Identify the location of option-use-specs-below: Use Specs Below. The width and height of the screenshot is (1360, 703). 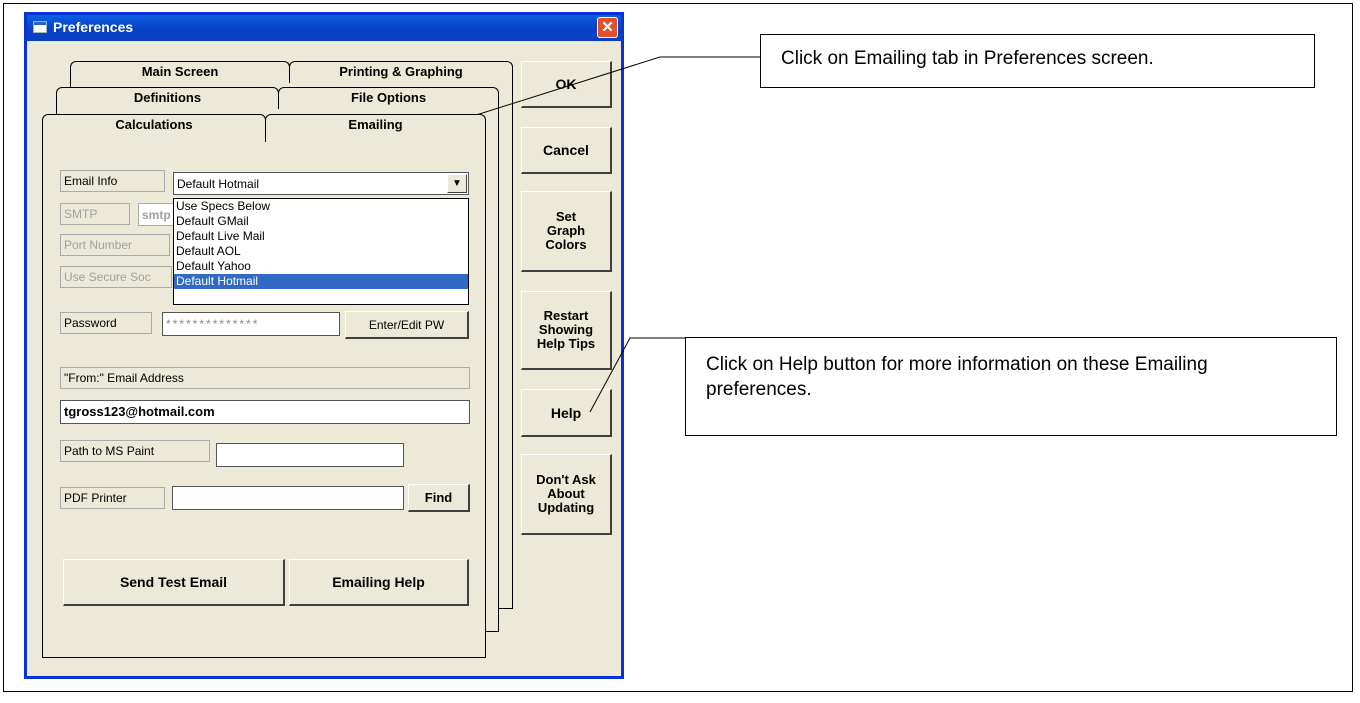
(321, 206).